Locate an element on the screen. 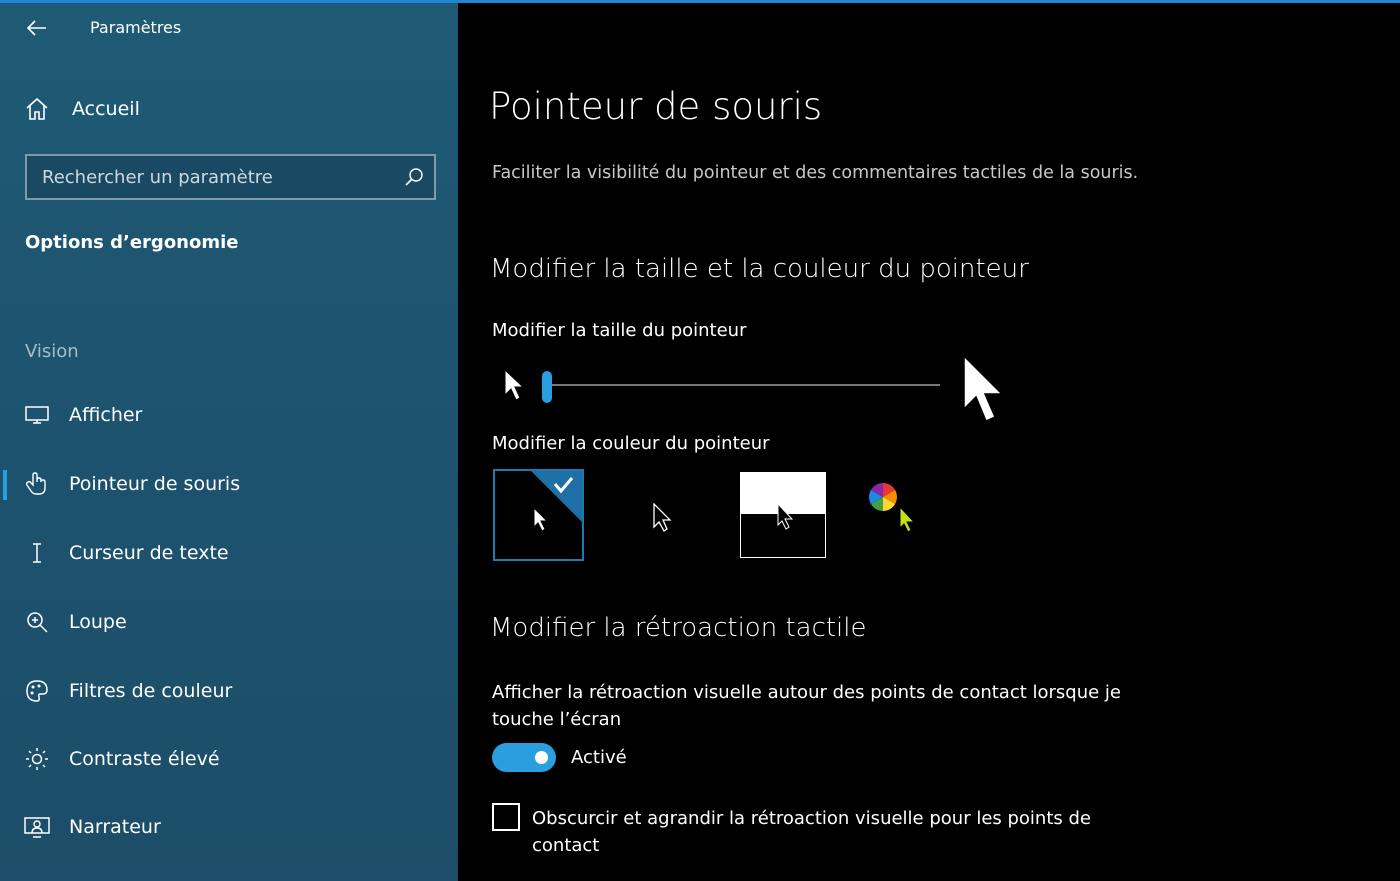 This screenshot has width=1400, height=881. sidebar-item-filtres-de-couleur: Filtres de couleur is located at coordinates (229, 691).